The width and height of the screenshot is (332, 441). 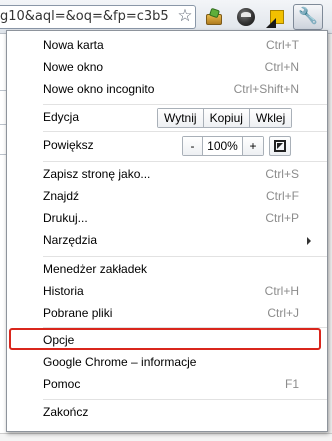 I want to click on menu-item-label: Google Chrome – informacje, so click(x=120, y=362).